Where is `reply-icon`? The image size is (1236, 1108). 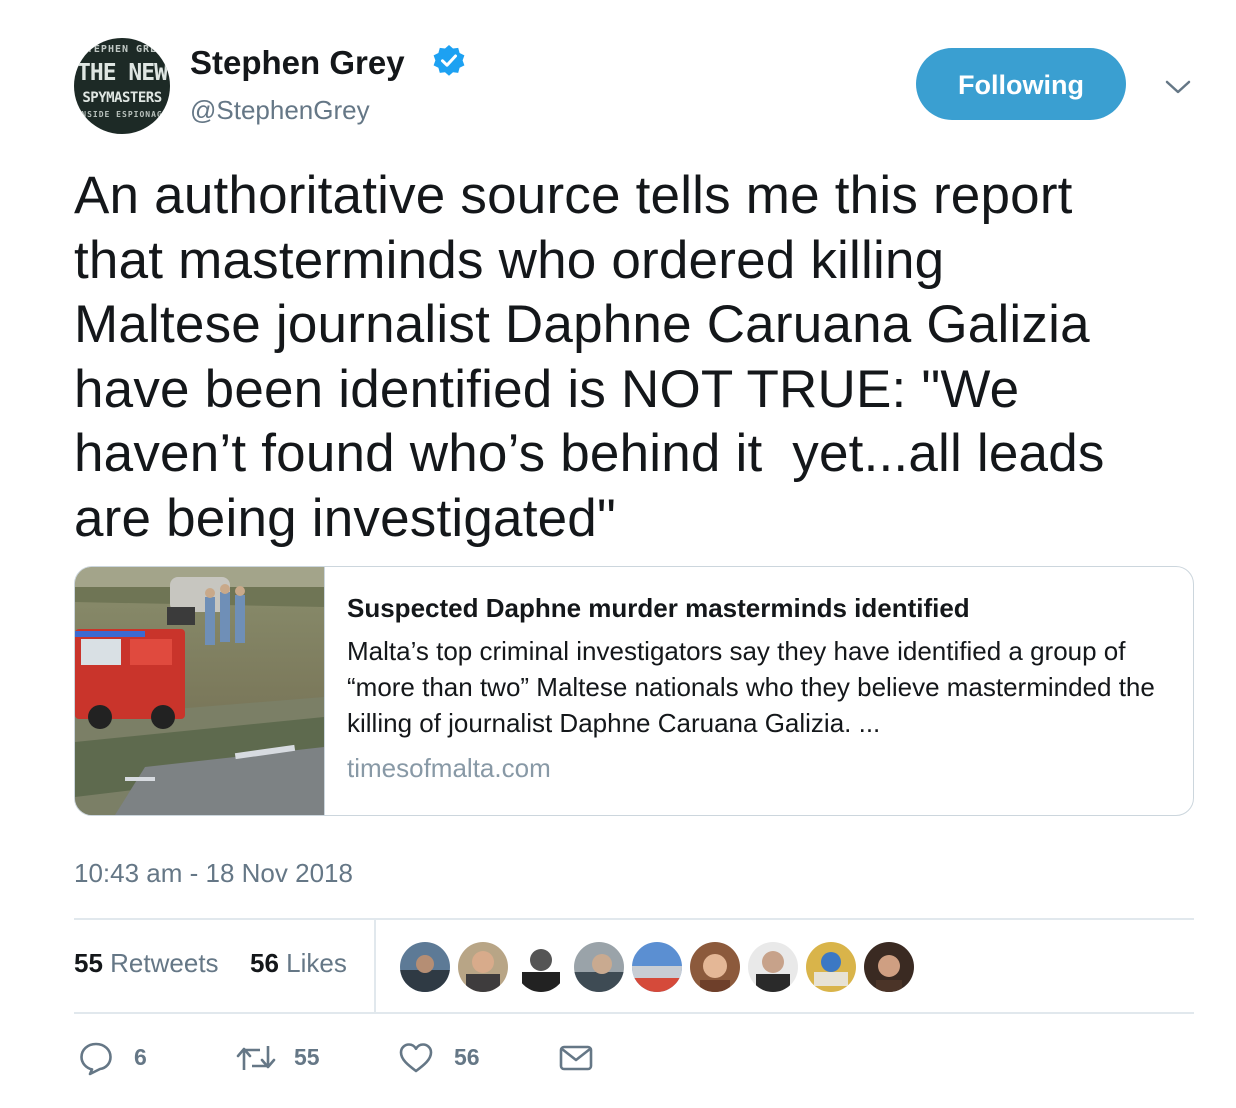
reply-icon is located at coordinates (96, 1059).